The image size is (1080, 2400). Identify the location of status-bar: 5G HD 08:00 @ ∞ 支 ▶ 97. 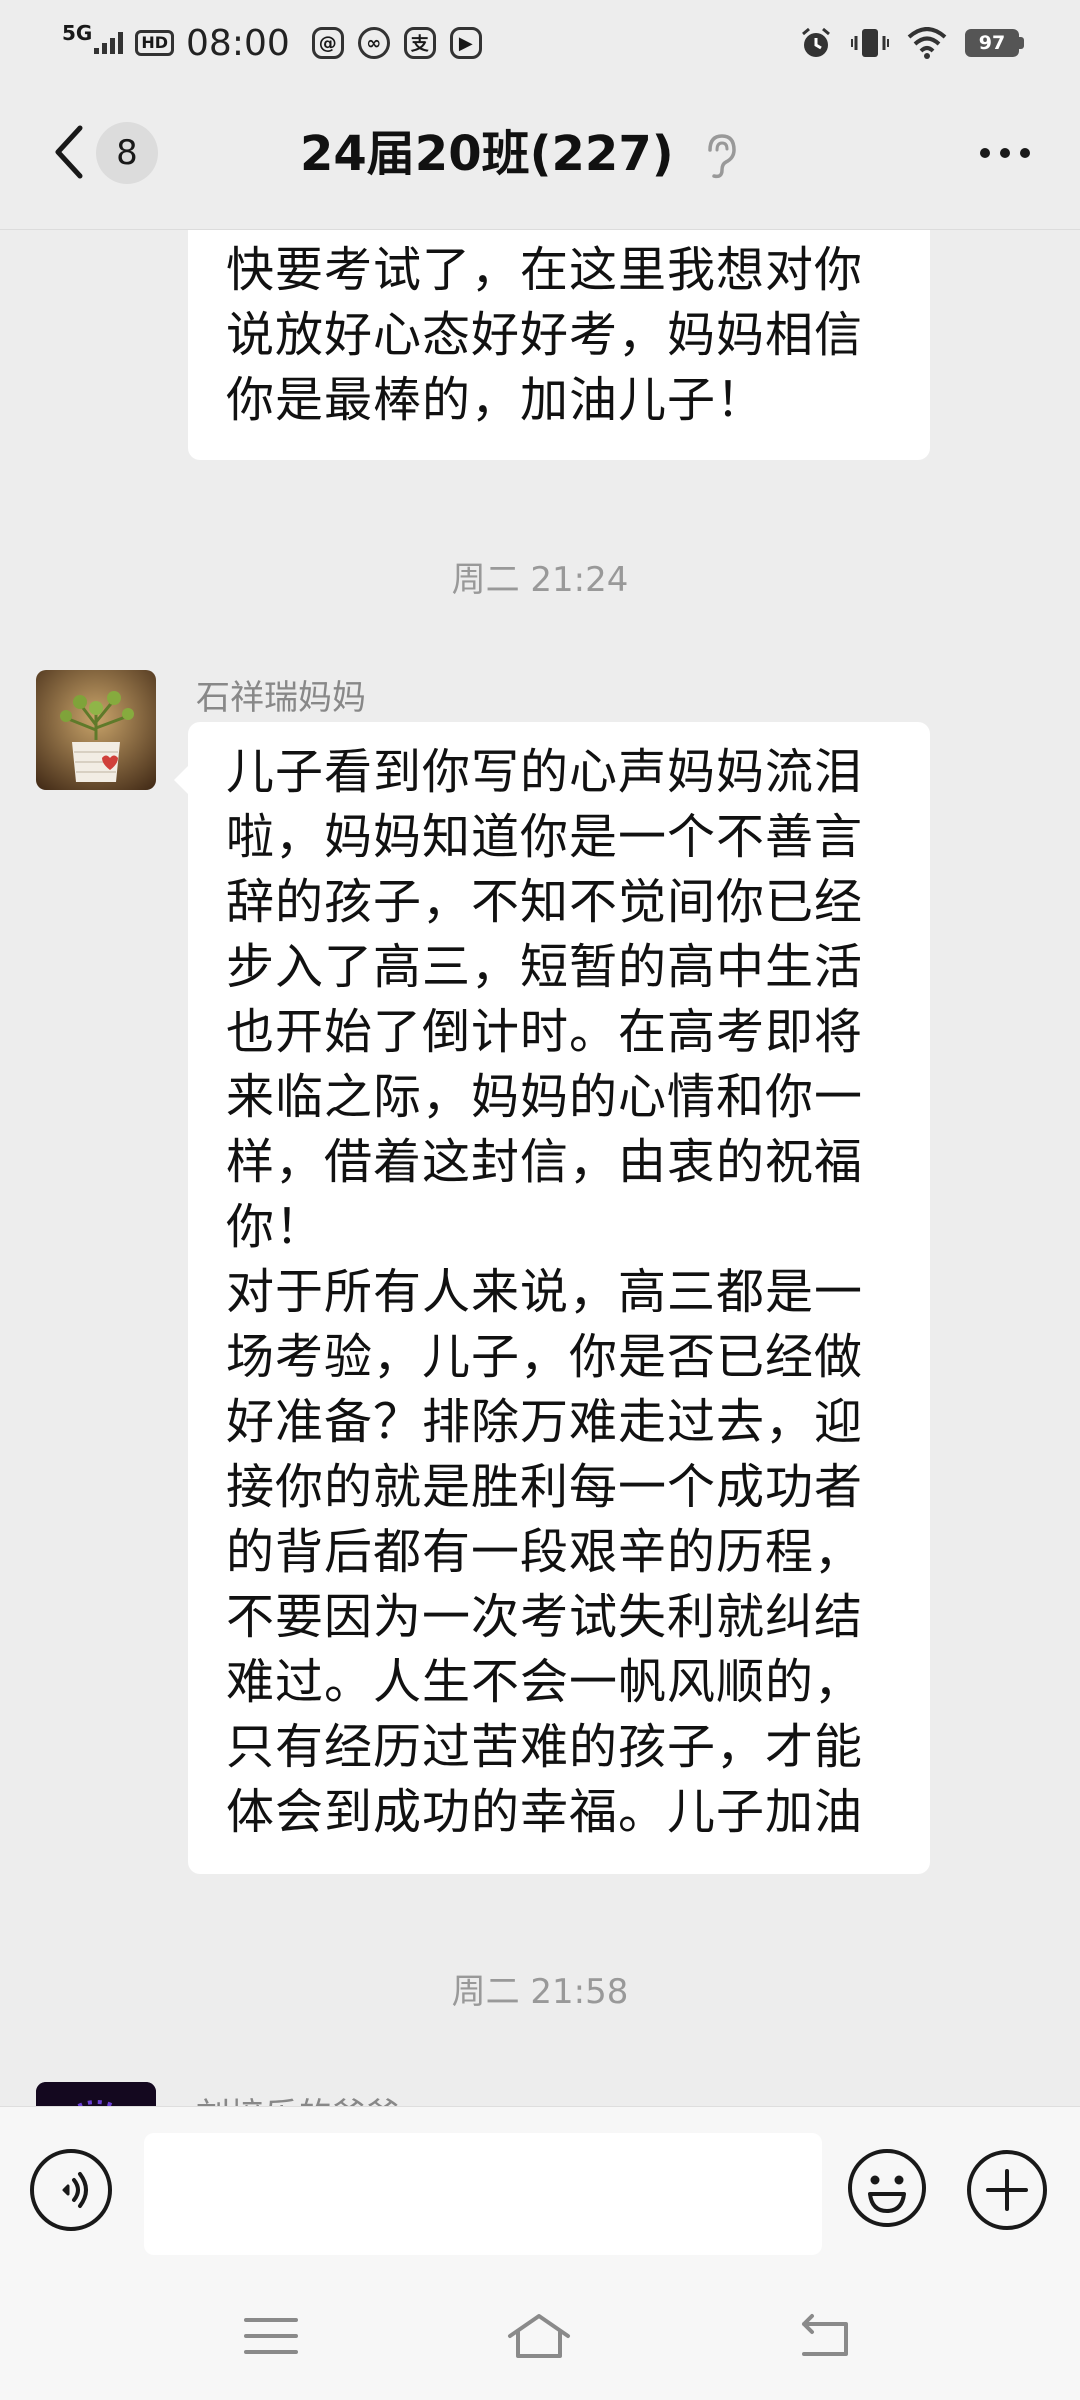
(540, 44).